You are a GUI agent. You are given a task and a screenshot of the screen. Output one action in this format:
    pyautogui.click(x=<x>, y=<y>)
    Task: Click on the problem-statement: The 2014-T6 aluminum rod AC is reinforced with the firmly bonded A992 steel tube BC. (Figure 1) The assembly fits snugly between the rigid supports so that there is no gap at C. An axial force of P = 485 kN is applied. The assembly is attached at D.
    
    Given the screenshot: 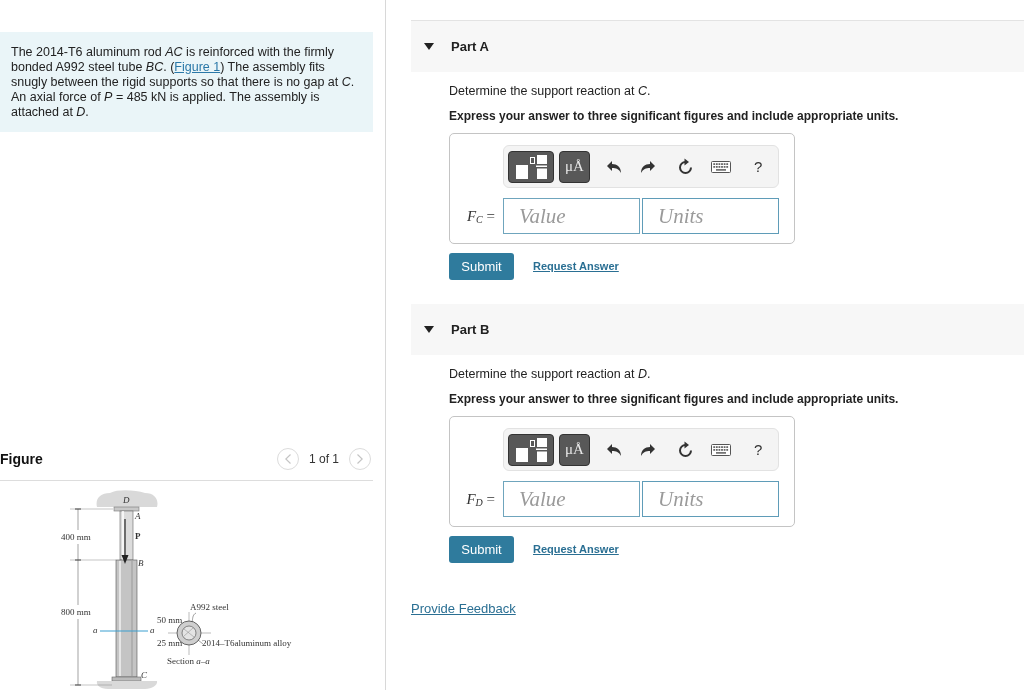 What is the action you would take?
    pyautogui.click(x=183, y=82)
    